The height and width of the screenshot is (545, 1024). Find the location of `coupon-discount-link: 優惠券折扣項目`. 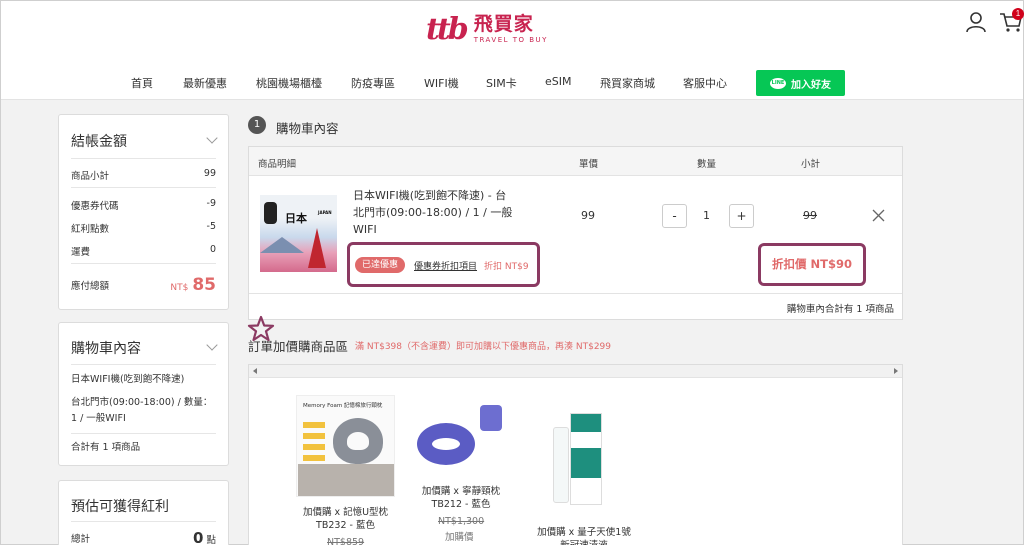

coupon-discount-link: 優惠券折扣項目 is located at coordinates (445, 265).